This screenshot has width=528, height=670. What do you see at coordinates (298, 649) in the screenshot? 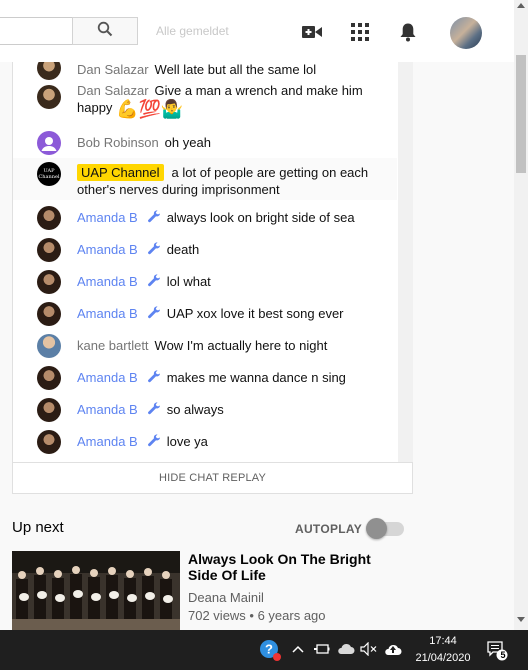
I see `chevron-up-icon` at bounding box center [298, 649].